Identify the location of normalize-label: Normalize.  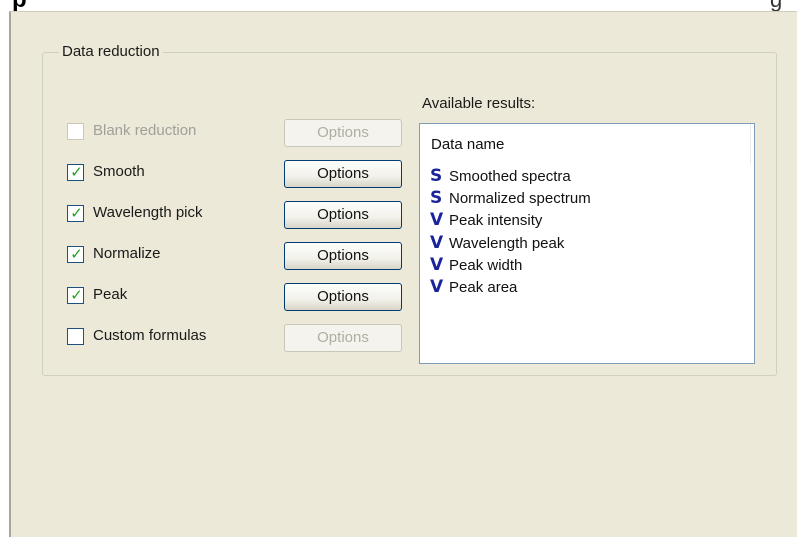
(127, 253).